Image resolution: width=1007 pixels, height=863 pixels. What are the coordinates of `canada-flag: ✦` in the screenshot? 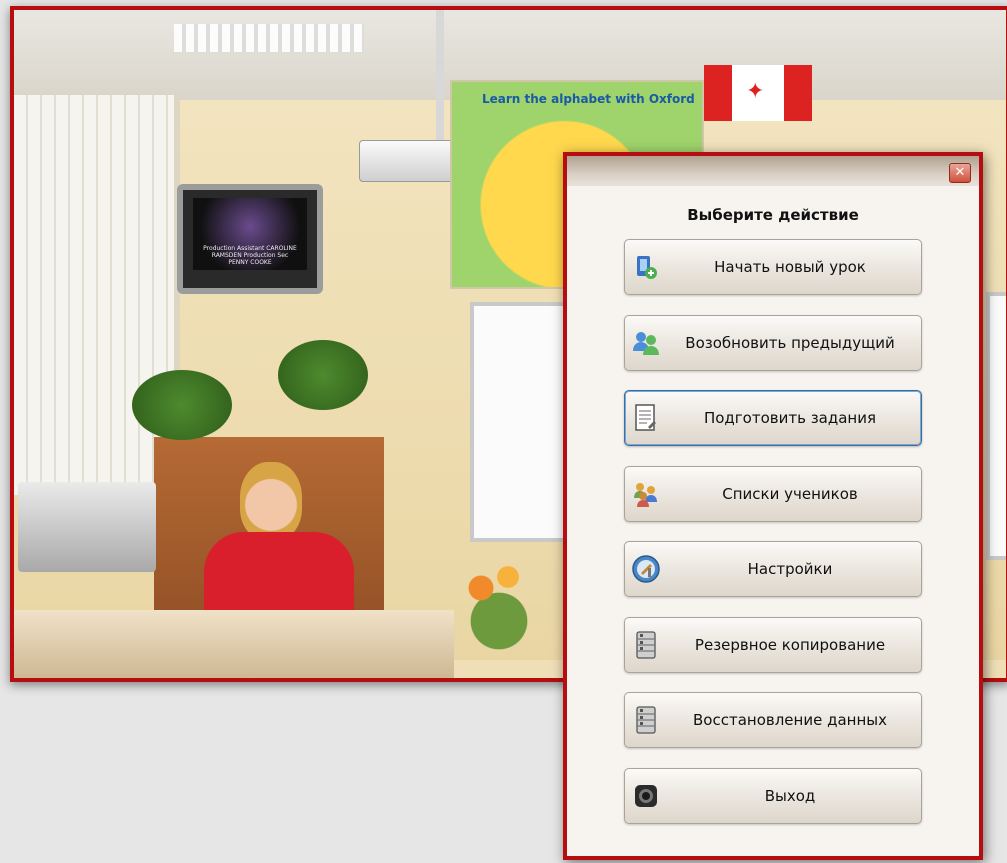 It's located at (758, 93).